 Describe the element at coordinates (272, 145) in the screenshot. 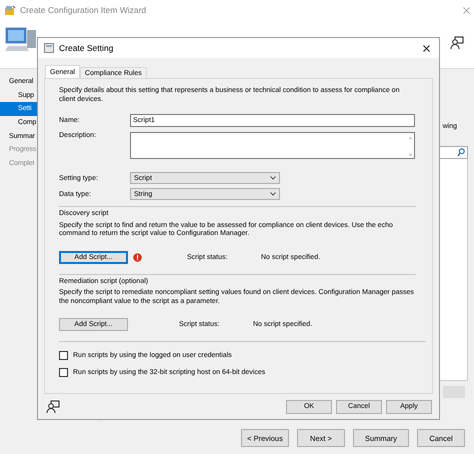

I see `description-field` at that location.